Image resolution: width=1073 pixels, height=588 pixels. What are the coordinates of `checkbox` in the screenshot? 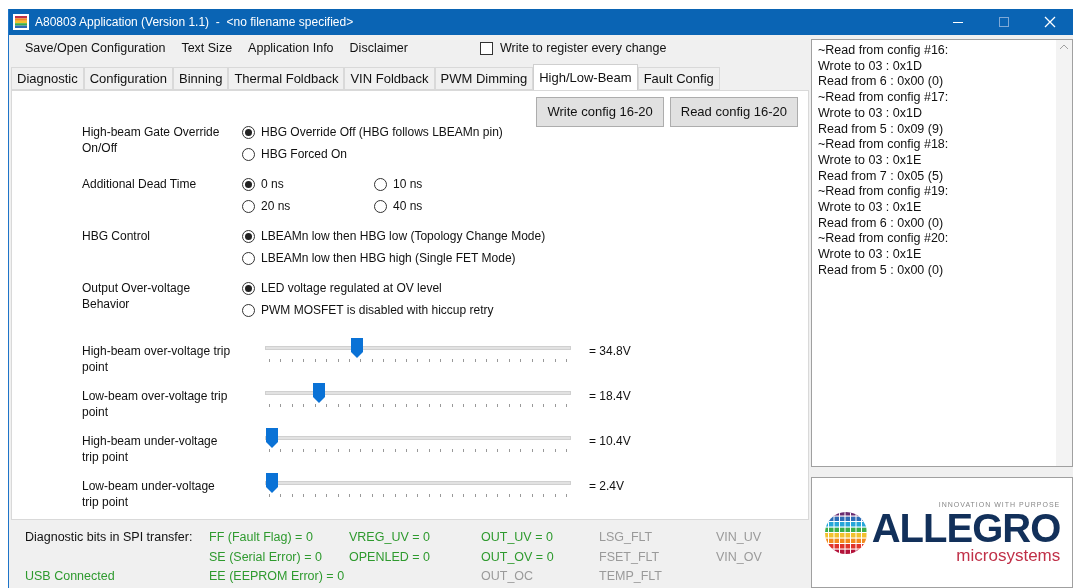 It's located at (486, 48).